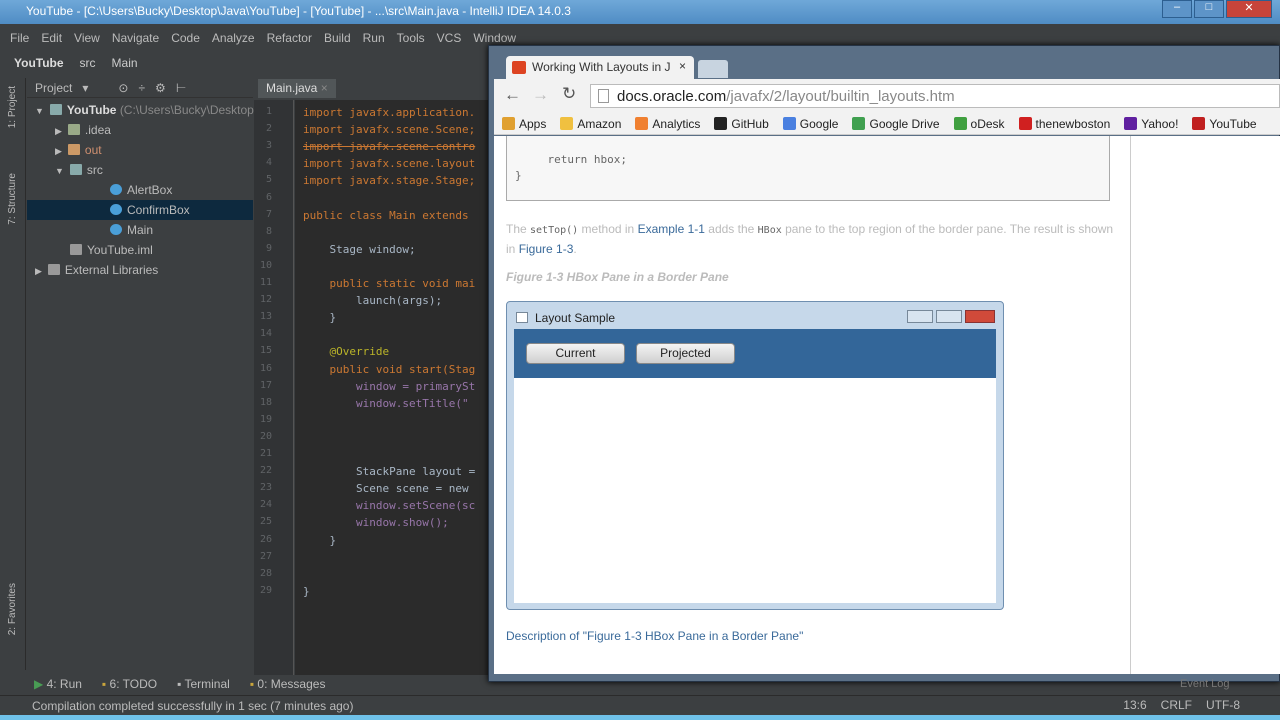 The width and height of the screenshot is (1280, 720). What do you see at coordinates (1130, 405) in the screenshot?
I see `content-divider` at bounding box center [1130, 405].